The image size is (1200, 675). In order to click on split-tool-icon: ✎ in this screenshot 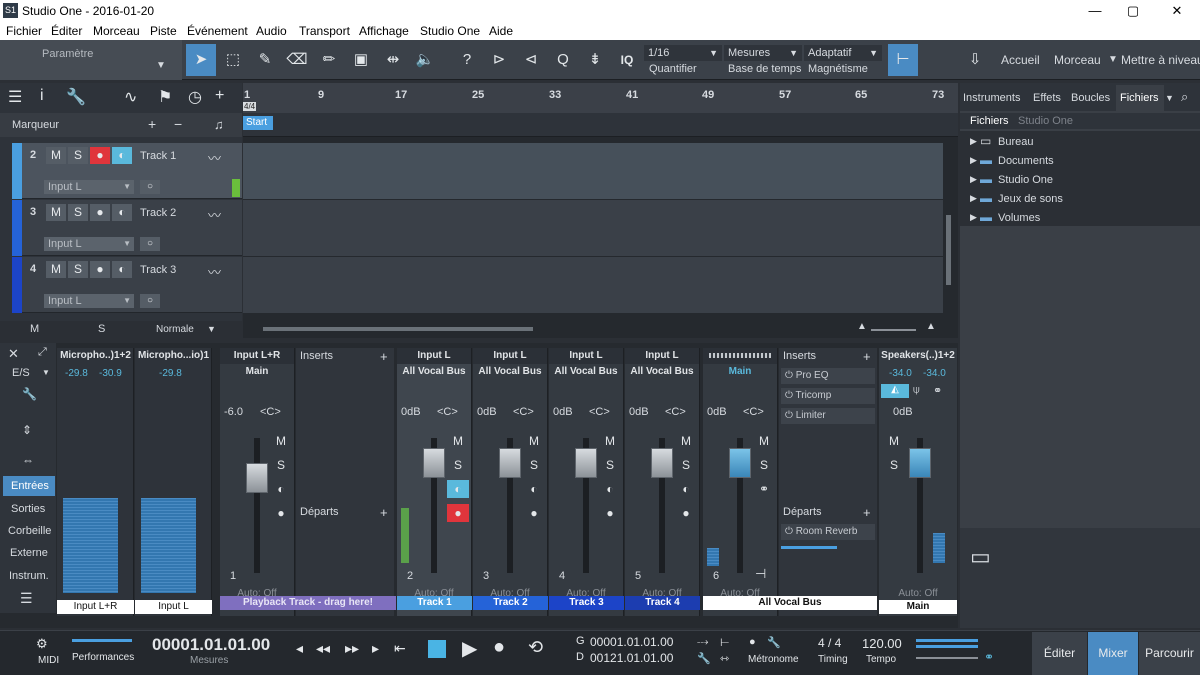, I will do `click(265, 60)`.